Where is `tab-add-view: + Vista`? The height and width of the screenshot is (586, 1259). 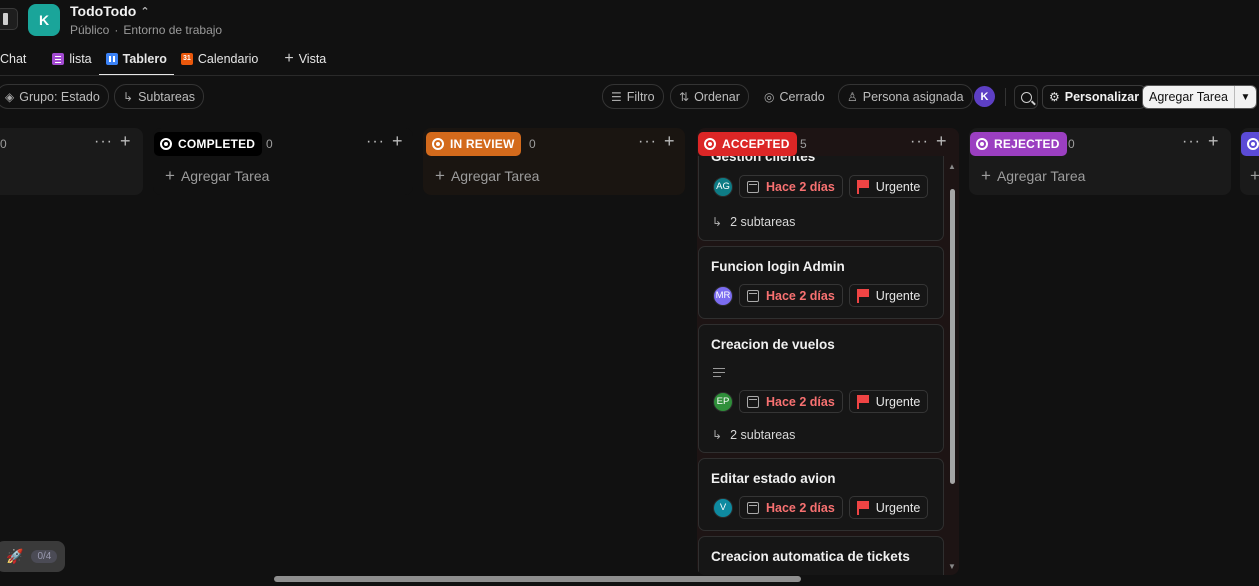
tab-add-view: + Vista is located at coordinates (305, 59).